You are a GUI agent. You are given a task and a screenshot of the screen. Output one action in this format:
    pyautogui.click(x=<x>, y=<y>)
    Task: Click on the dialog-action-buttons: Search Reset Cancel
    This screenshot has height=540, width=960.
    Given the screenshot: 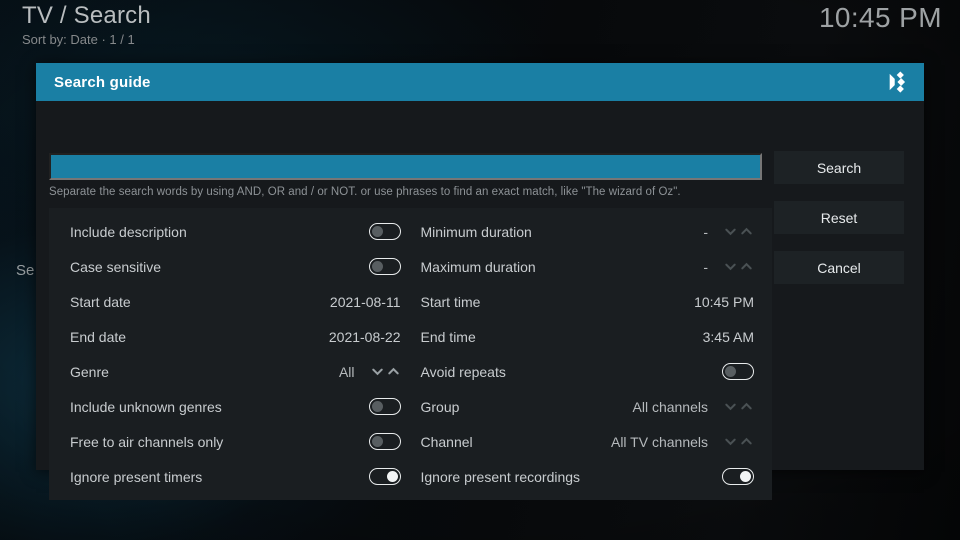 What is the action you would take?
    pyautogui.click(x=839, y=226)
    